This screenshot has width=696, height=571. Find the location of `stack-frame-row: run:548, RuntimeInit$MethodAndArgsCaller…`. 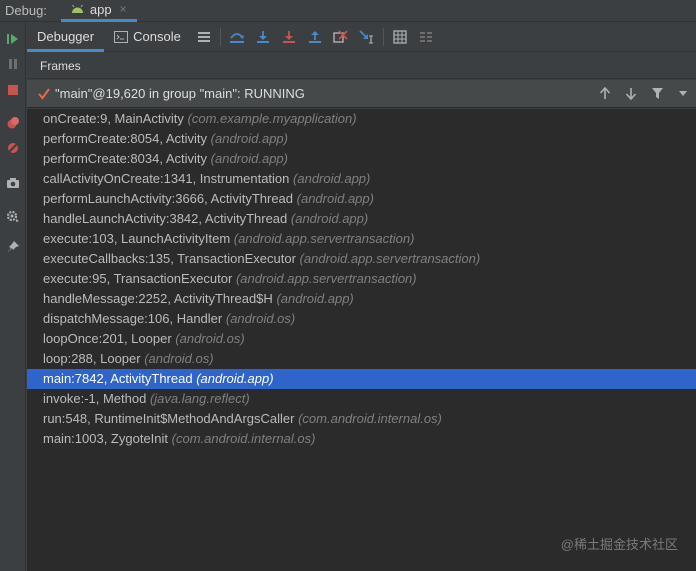

stack-frame-row: run:548, RuntimeInit$MethodAndArgsCaller… is located at coordinates (361, 419).